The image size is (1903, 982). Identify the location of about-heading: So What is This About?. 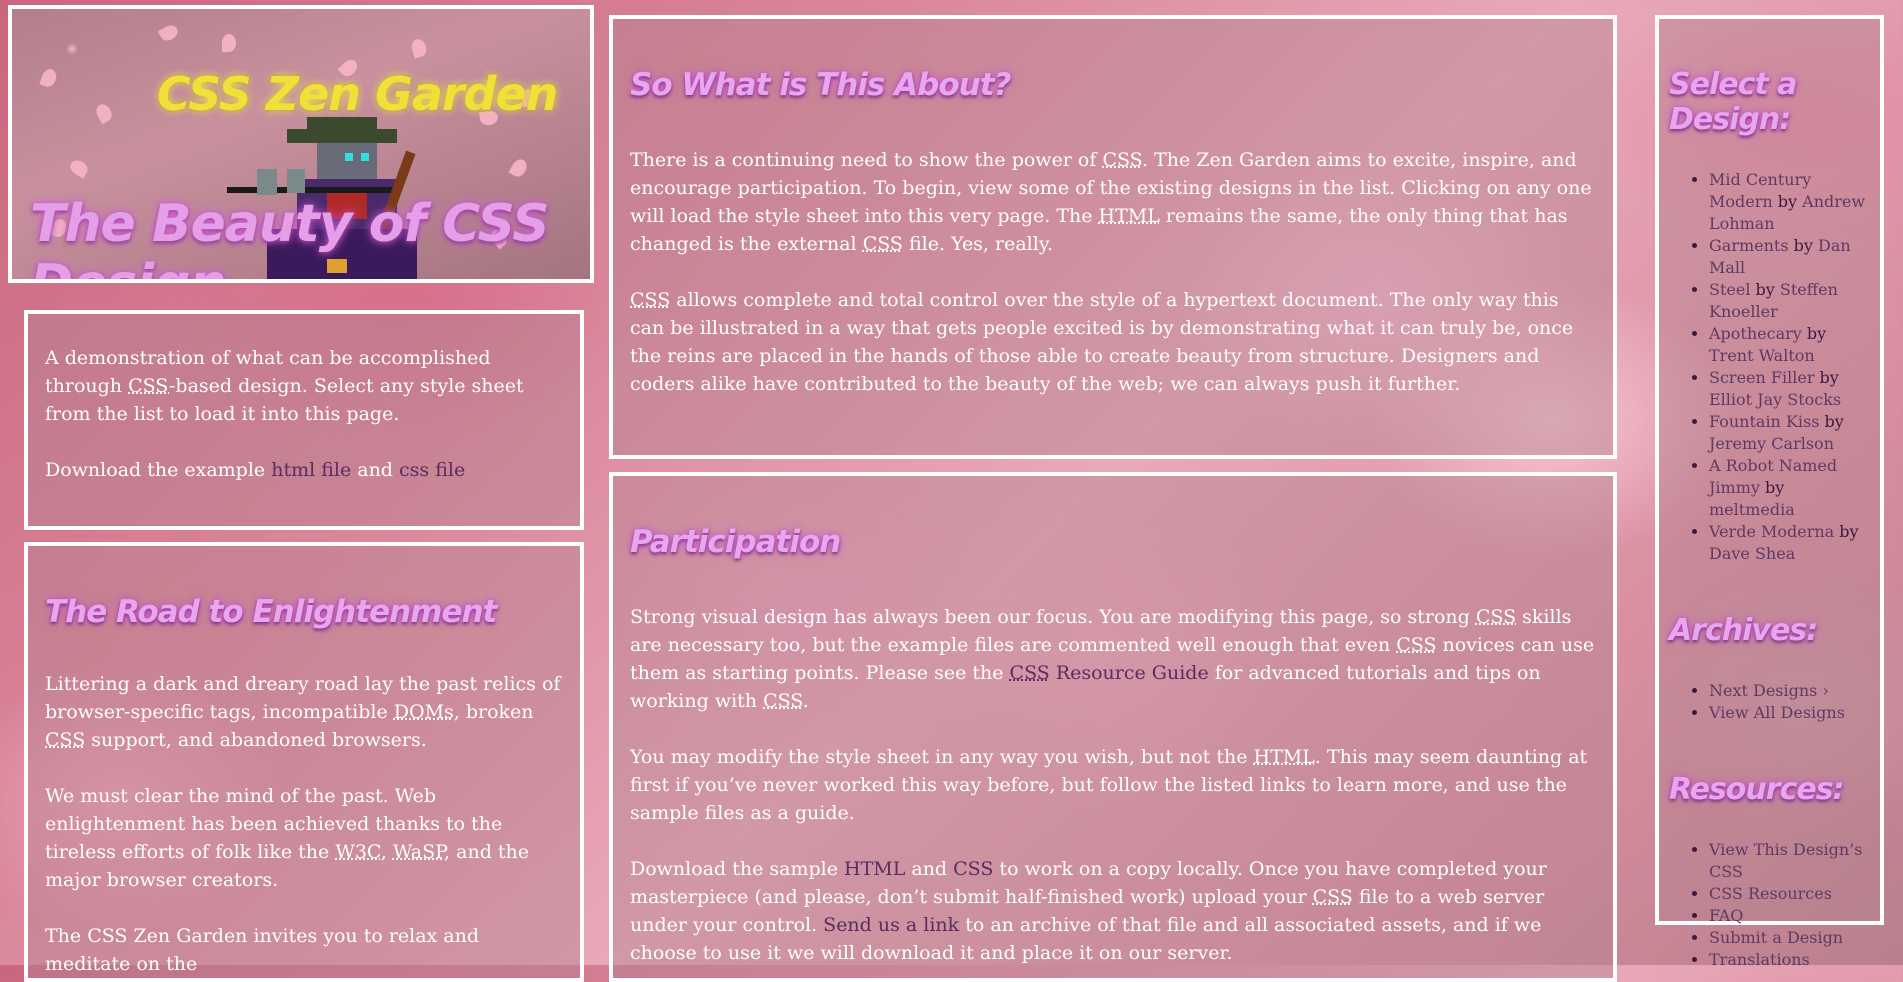
(821, 85).